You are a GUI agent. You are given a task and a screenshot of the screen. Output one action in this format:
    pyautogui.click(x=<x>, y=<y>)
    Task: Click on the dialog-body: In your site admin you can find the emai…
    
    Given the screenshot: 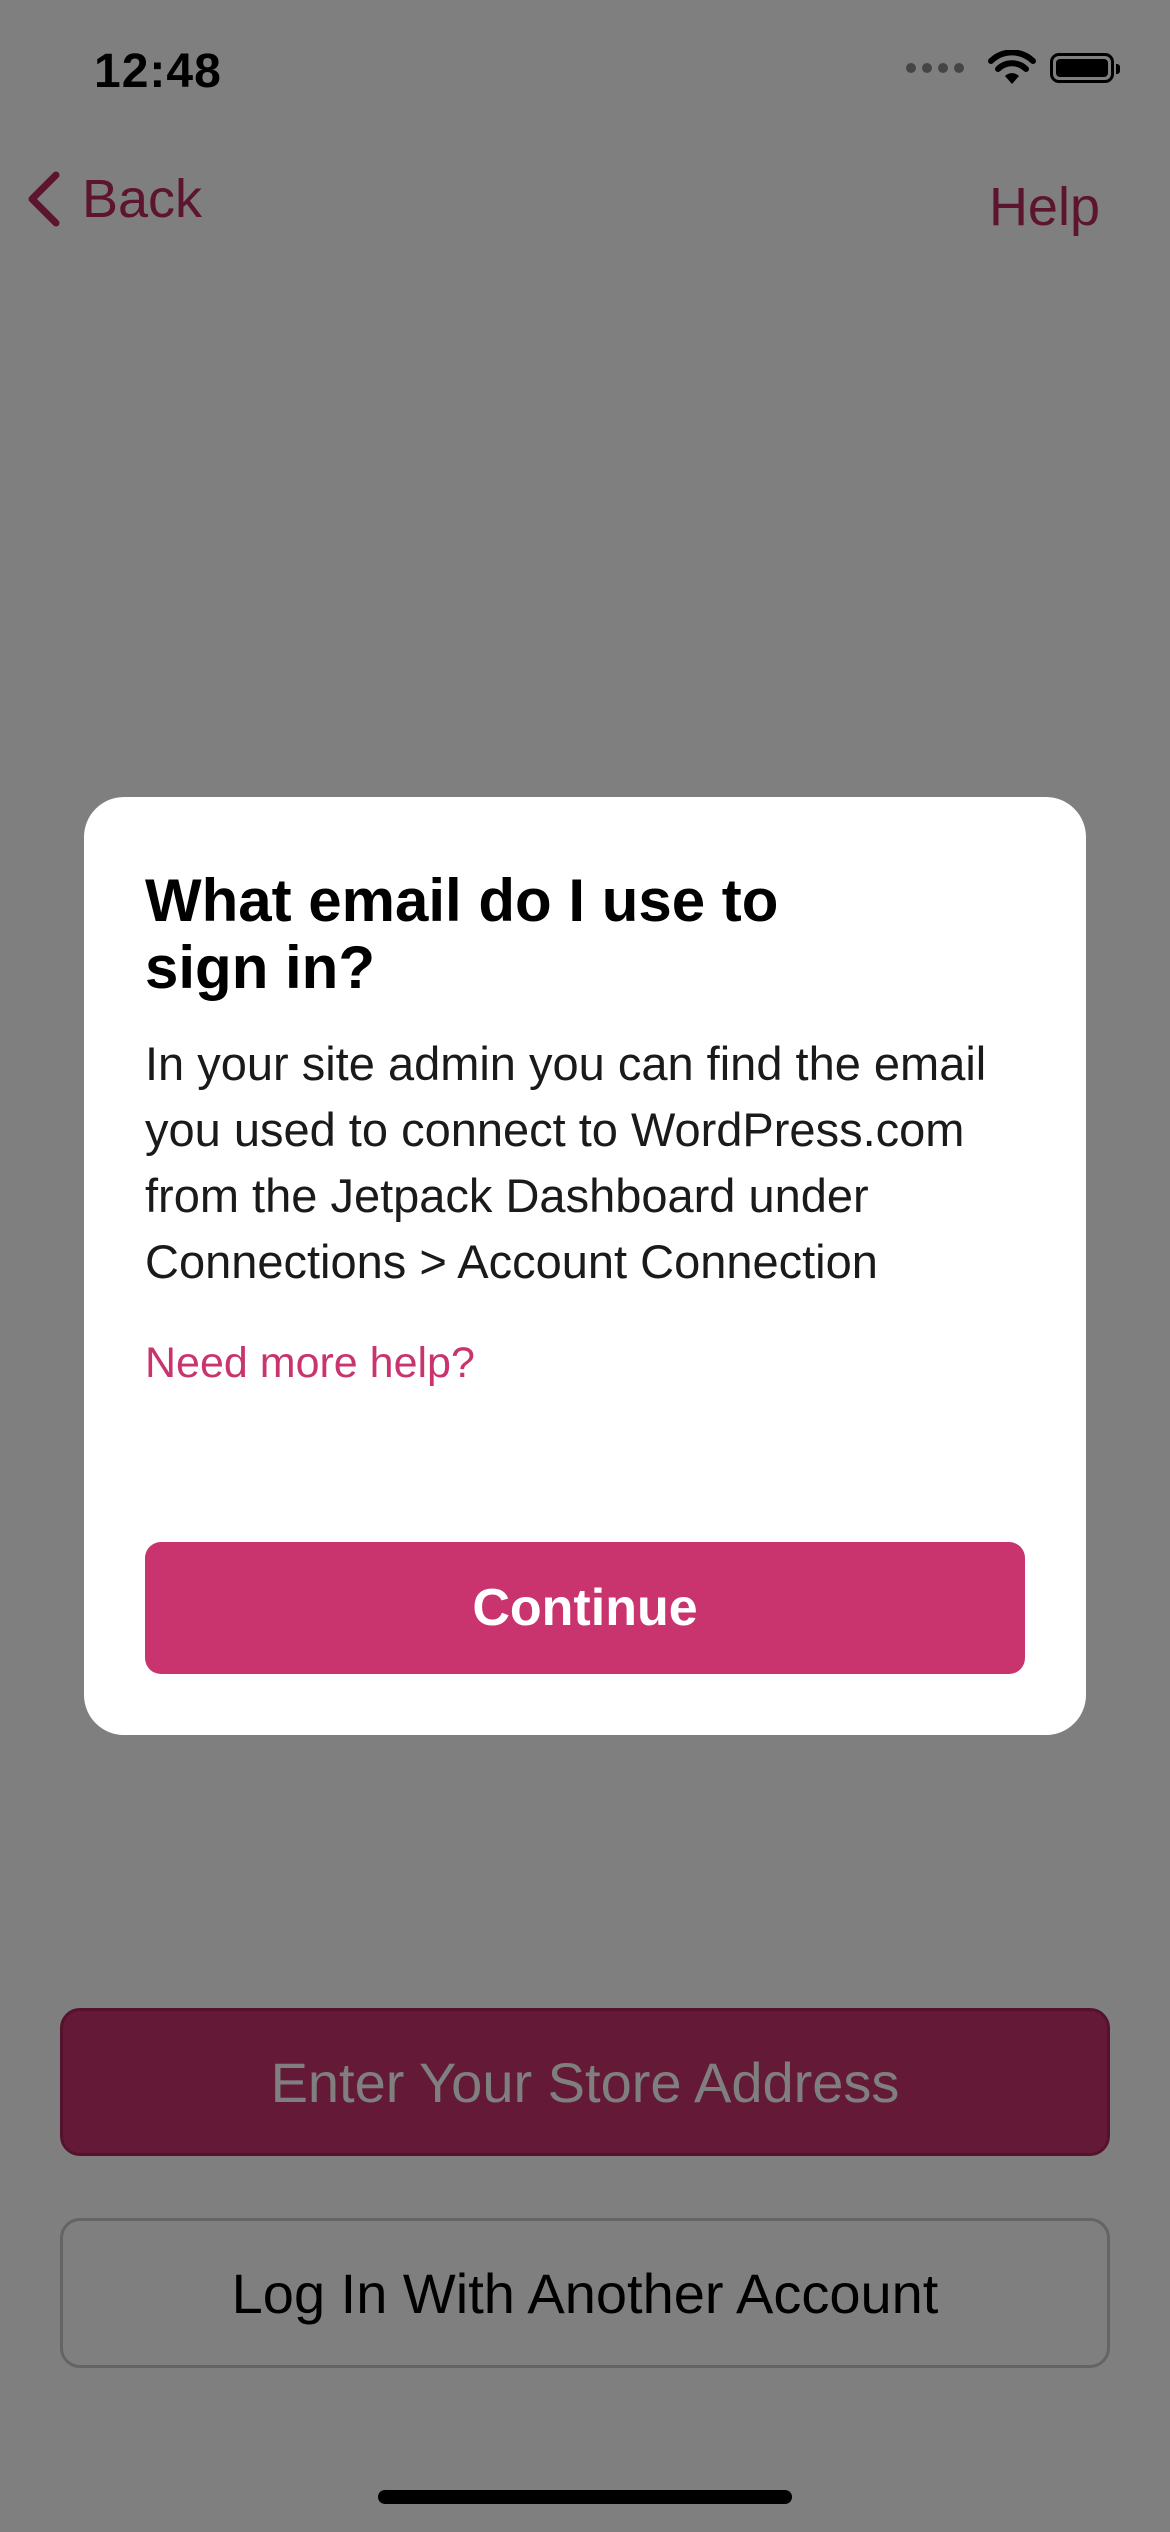 What is the action you would take?
    pyautogui.click(x=566, y=1163)
    